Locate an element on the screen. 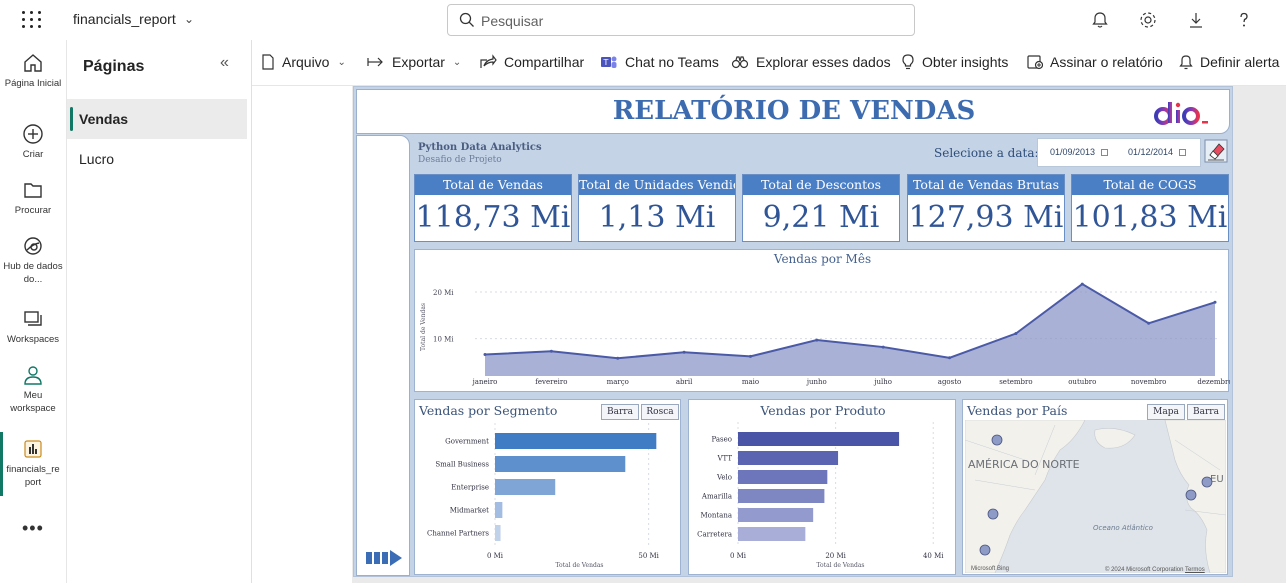  category-label: Velo is located at coordinates (724, 478).